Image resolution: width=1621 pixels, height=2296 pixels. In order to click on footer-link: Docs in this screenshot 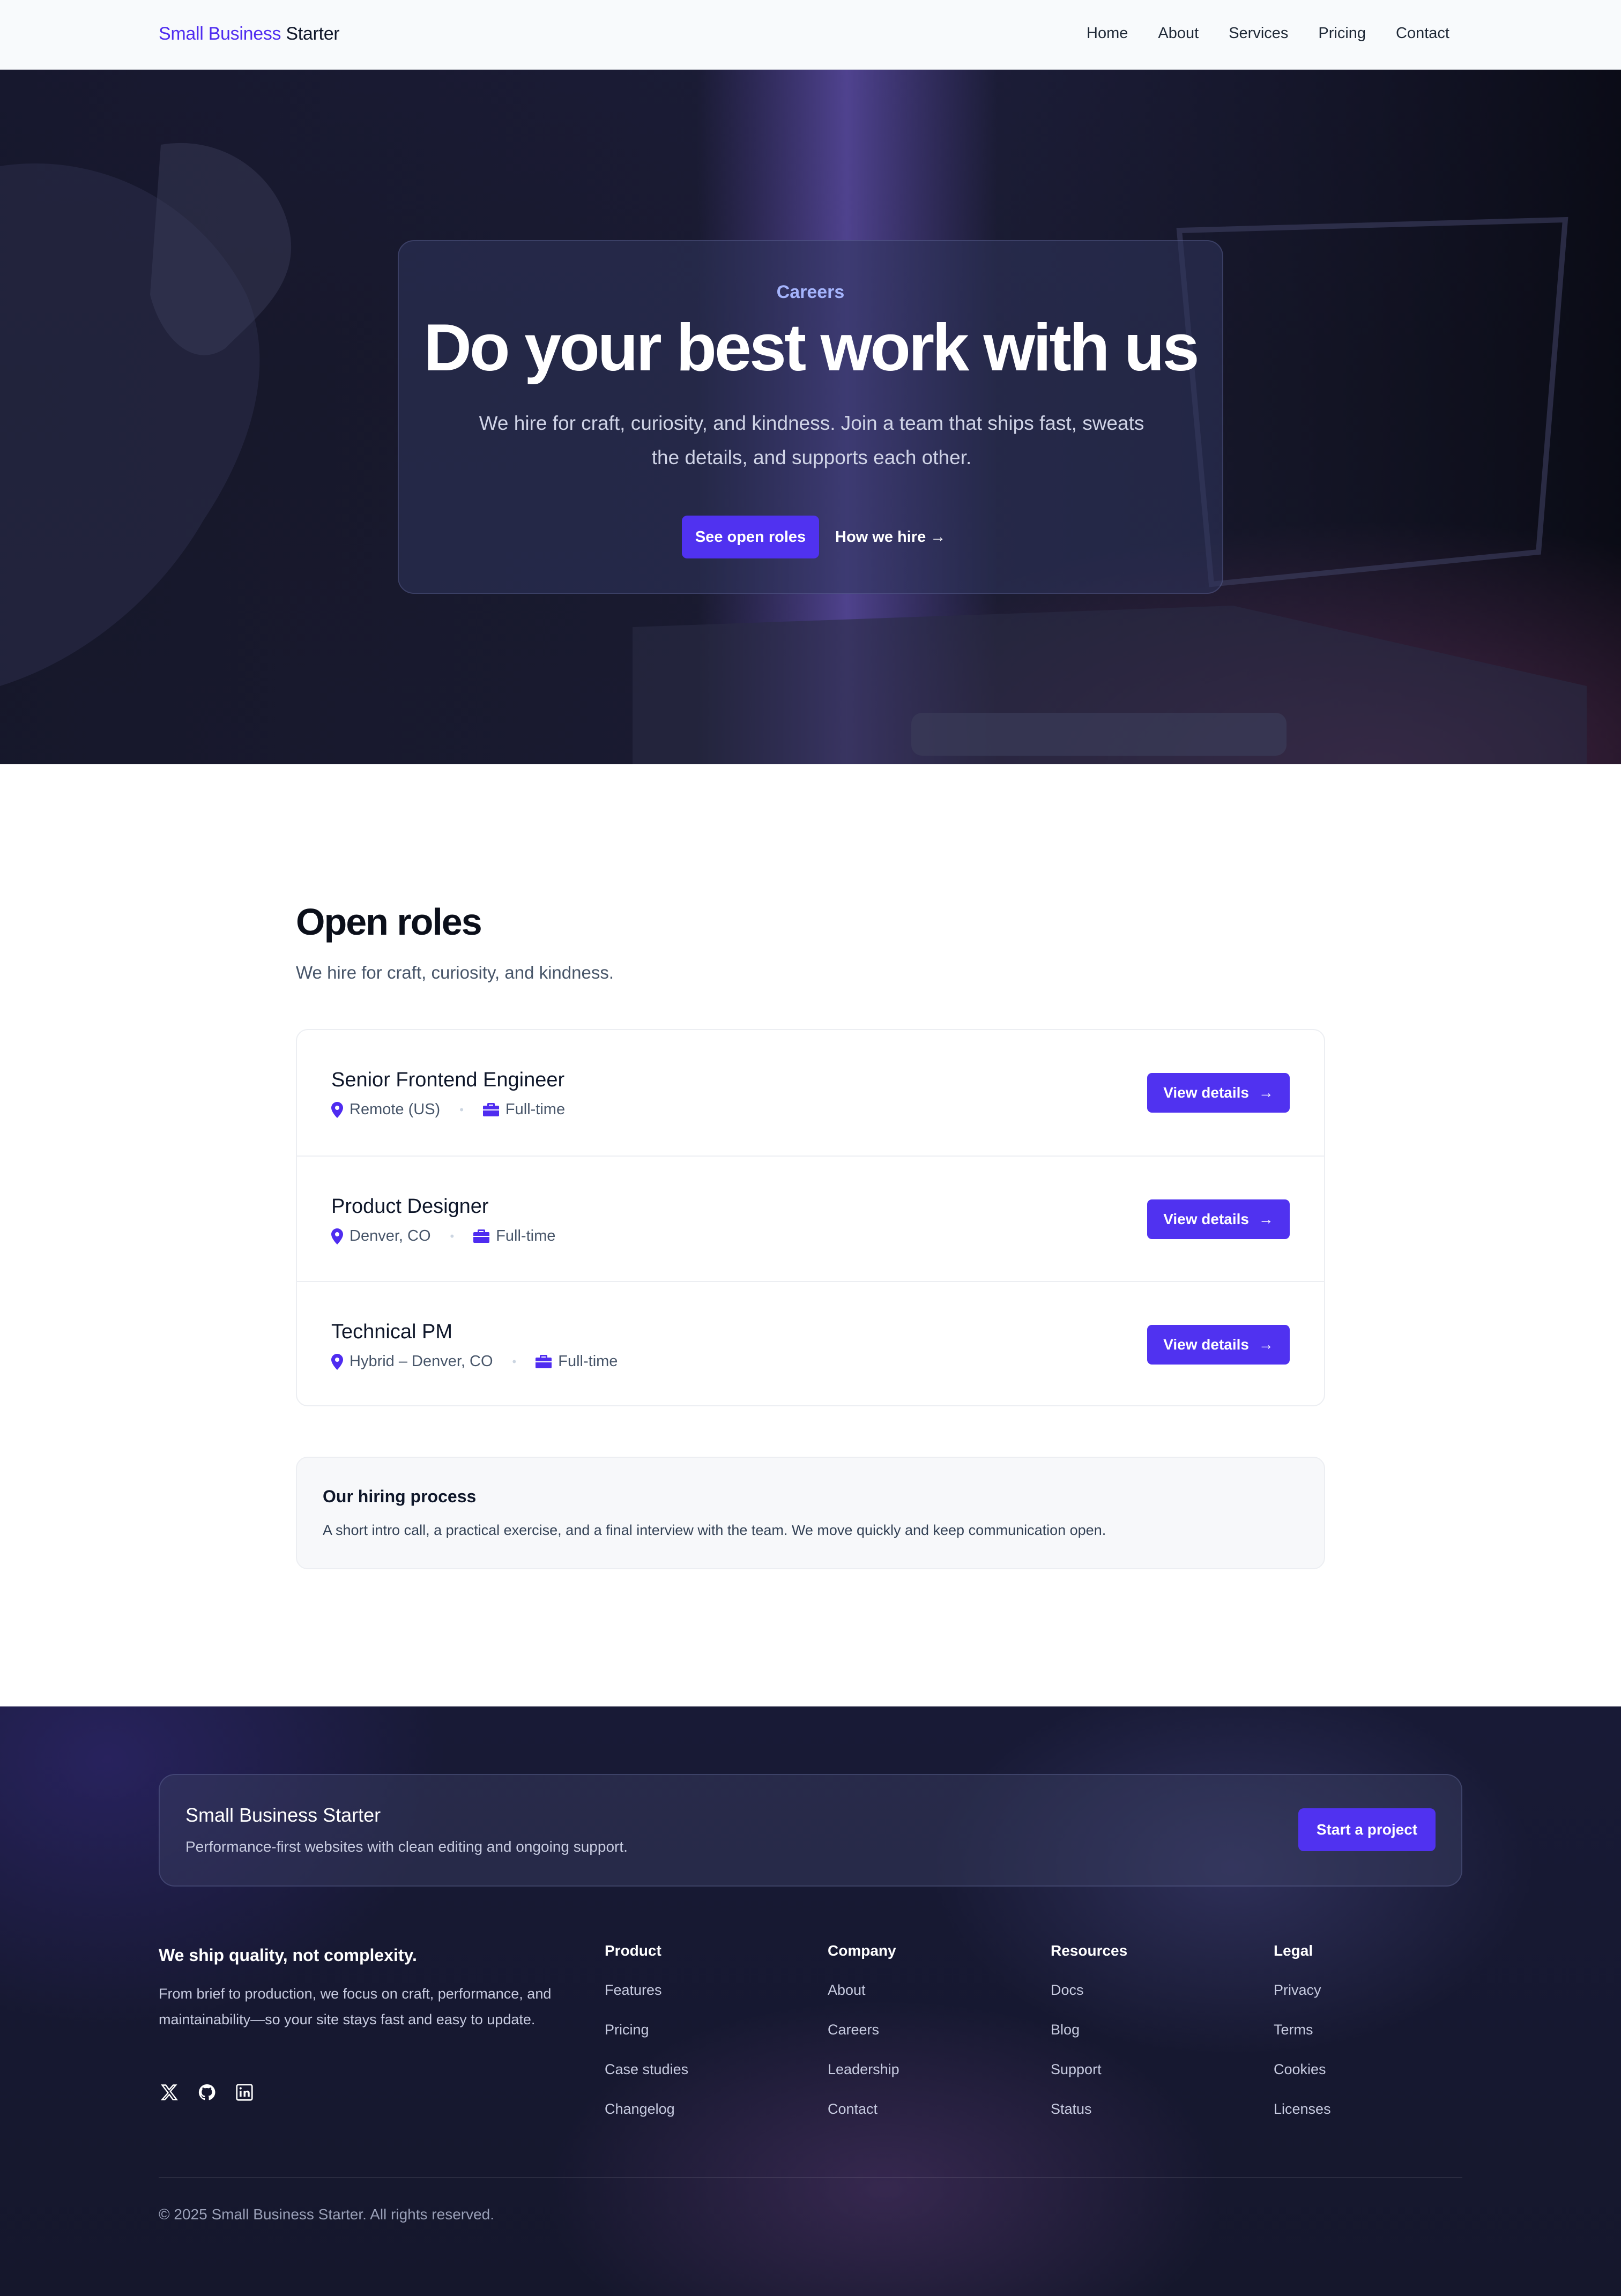, I will do `click(1089, 2002)`.